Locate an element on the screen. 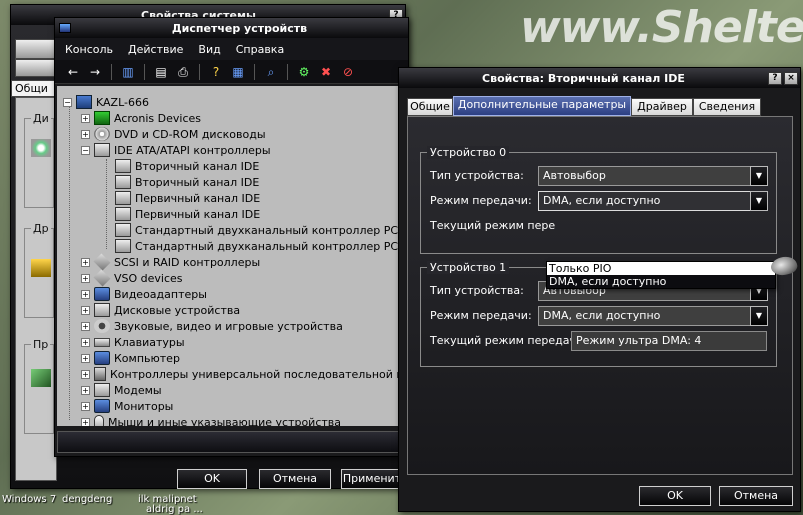 This screenshot has width=803, height=515. device-1-mode-combo: DMA, если доступно ▼ is located at coordinates (653, 316).